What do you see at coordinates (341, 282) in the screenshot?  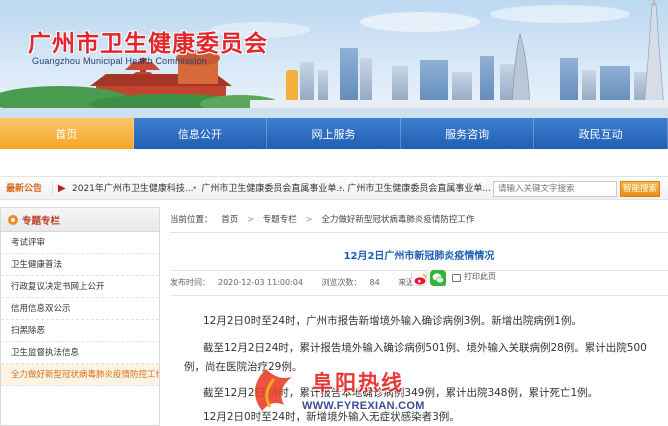 I see `views-label: 浏览次数：` at bounding box center [341, 282].